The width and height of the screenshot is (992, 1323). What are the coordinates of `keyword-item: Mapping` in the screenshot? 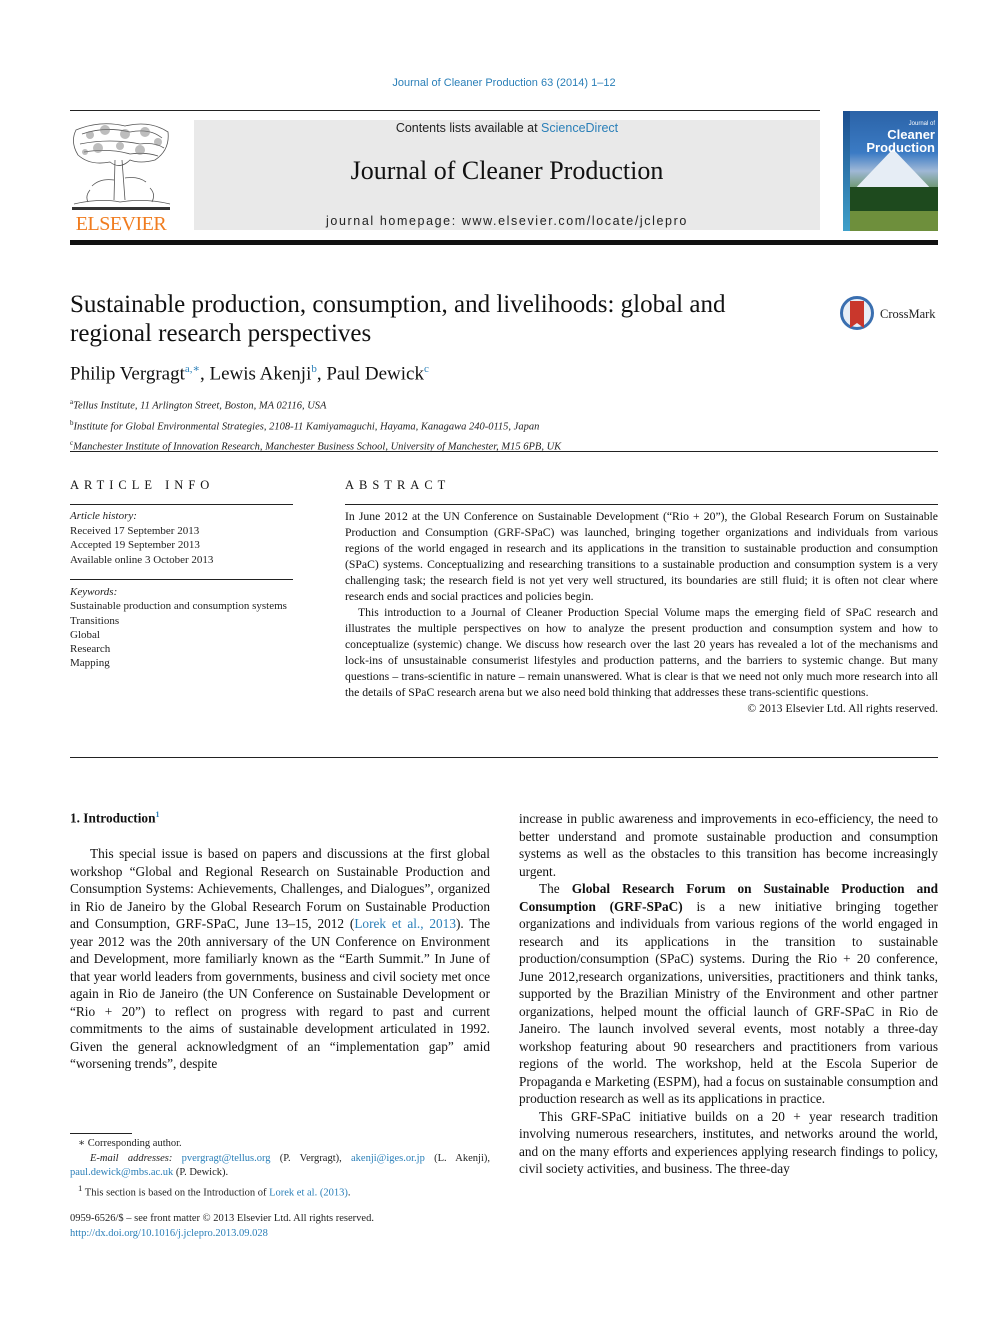 It's located at (90, 663).